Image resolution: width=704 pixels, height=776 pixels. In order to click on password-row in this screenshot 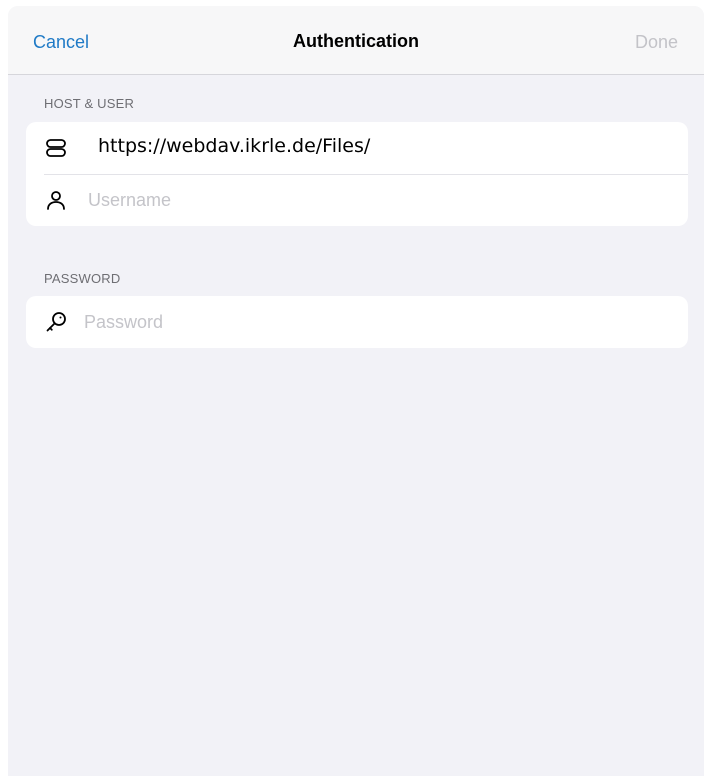, I will do `click(357, 322)`.